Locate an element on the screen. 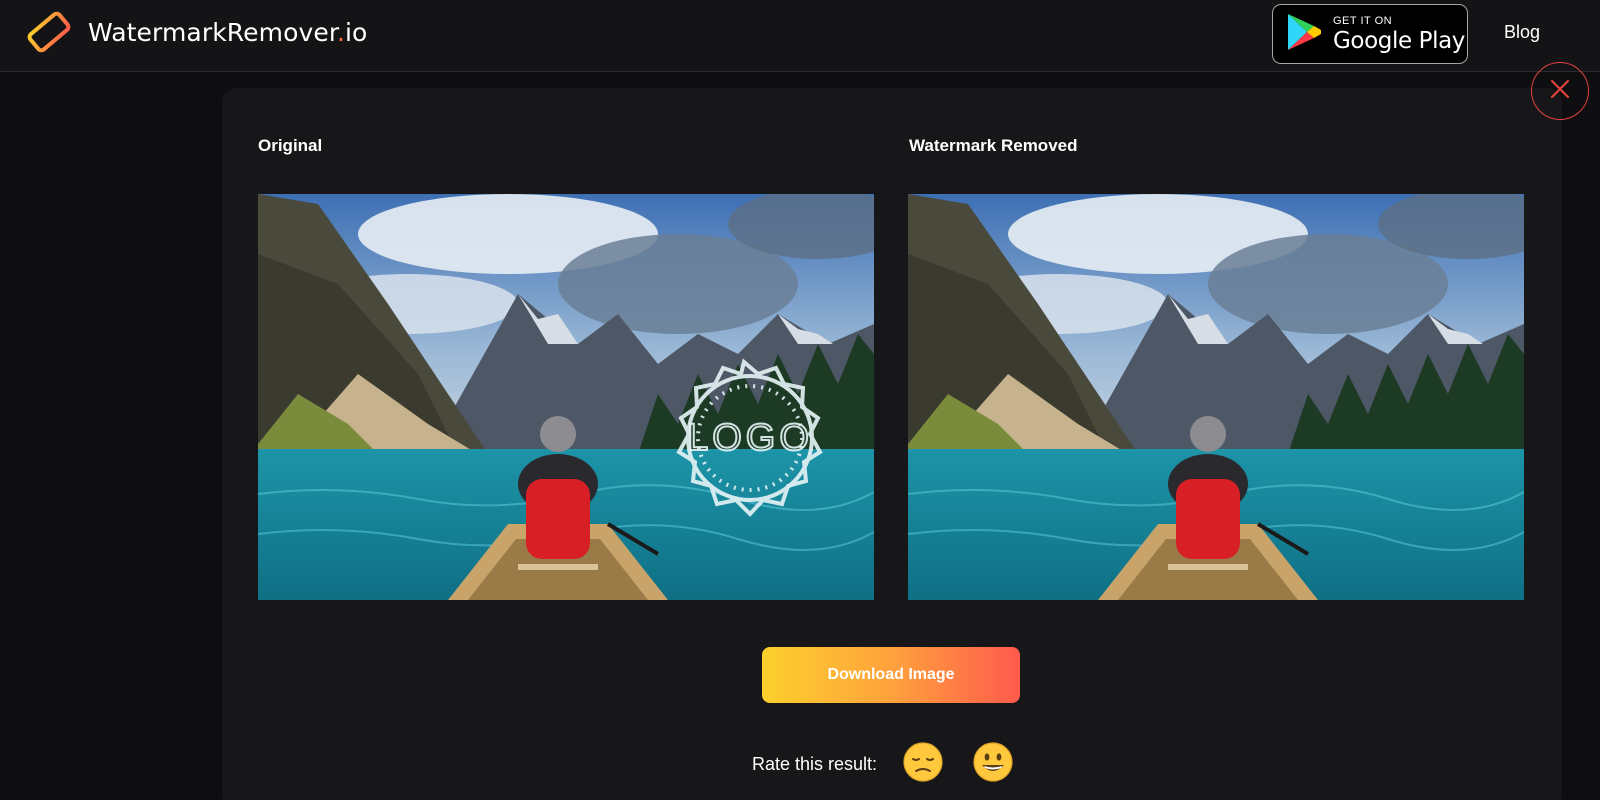  brand-tld: io is located at coordinates (356, 32).